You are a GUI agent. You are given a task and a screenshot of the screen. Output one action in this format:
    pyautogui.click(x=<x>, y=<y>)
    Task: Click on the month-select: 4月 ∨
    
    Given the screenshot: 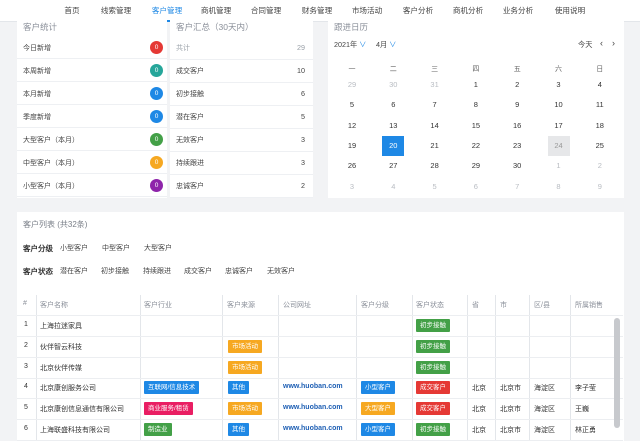 What is the action you would take?
    pyautogui.click(x=386, y=45)
    